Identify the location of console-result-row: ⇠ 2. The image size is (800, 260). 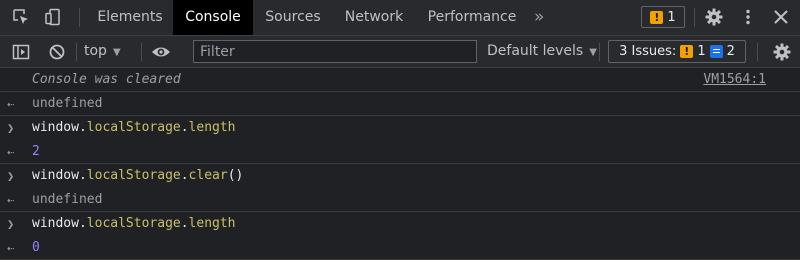
(400, 152).